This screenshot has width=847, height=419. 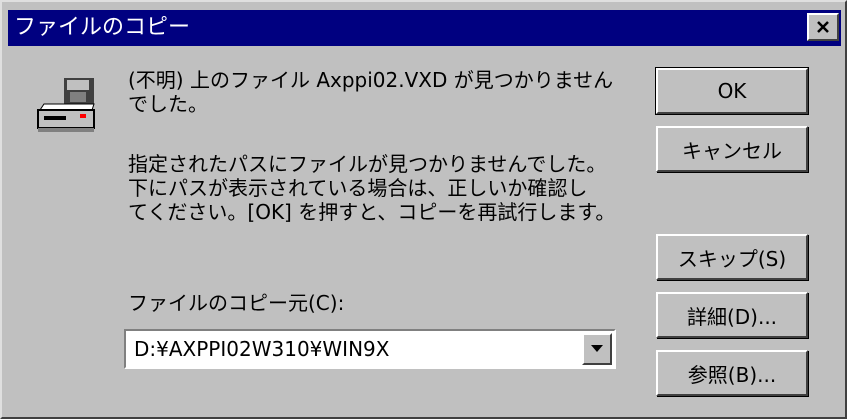 What do you see at coordinates (732, 257) in the screenshot?
I see `skip-button: スキップ(S)` at bounding box center [732, 257].